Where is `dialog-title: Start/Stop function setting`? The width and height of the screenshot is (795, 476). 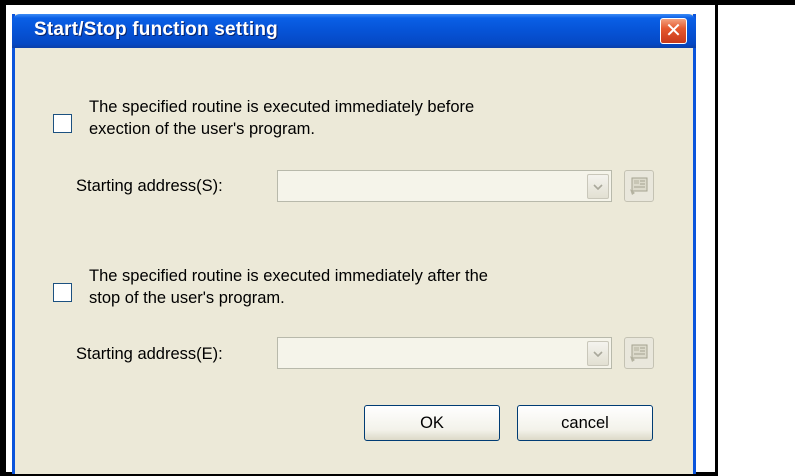
dialog-title: Start/Stop function setting is located at coordinates (156, 29).